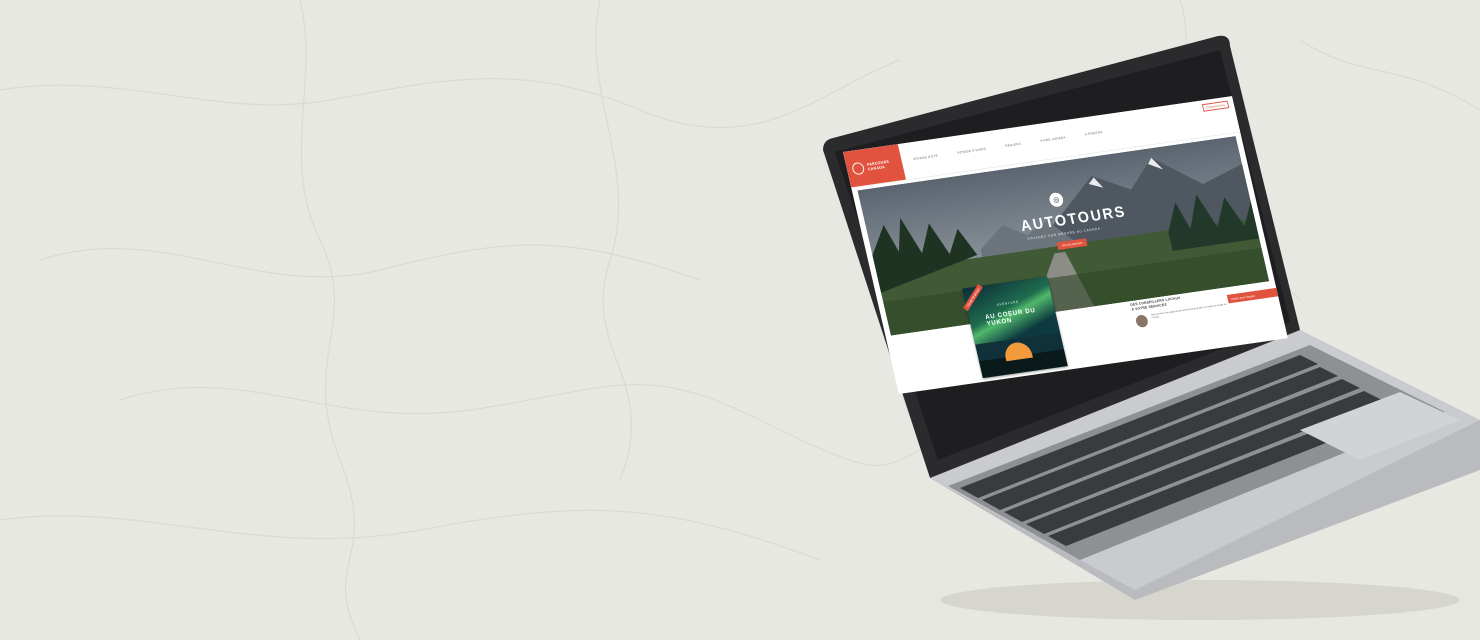 The image size is (1480, 640). What do you see at coordinates (1053, 138) in the screenshot?
I see `nav-item-vivre: VIVRE CANADA` at bounding box center [1053, 138].